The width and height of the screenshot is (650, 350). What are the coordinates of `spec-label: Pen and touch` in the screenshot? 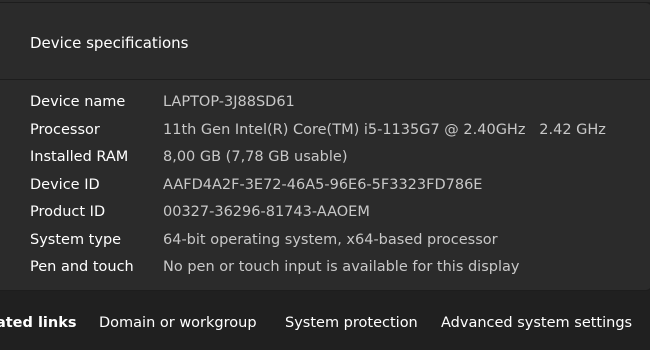 It's located at (82, 267).